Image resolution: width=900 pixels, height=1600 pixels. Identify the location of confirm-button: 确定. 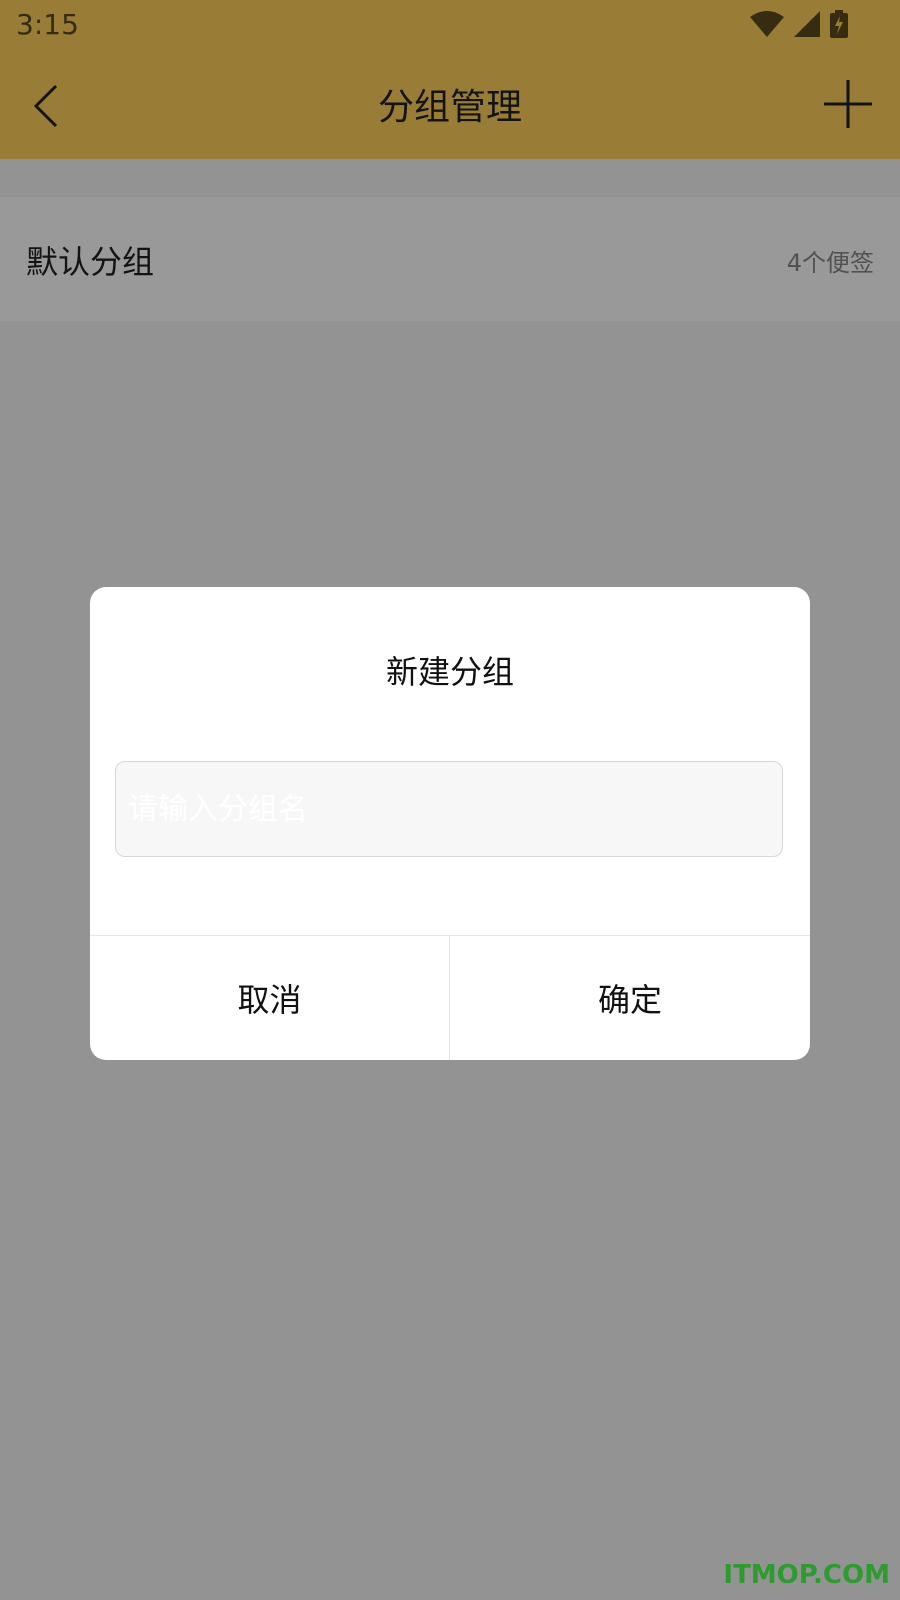
(630, 998).